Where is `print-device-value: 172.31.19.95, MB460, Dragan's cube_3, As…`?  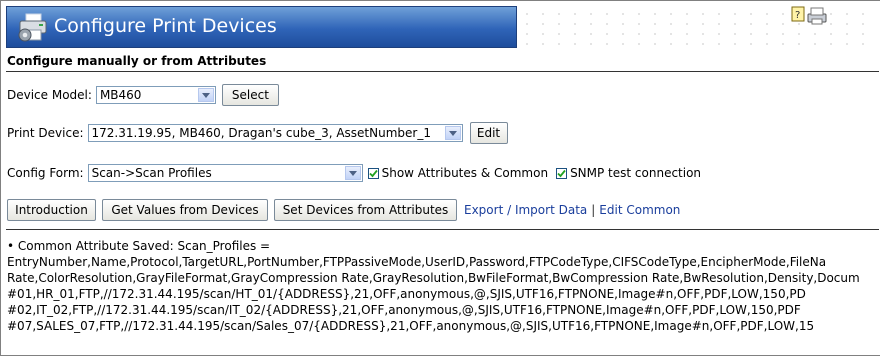
print-device-value: 172.31.19.95, MB460, Dragan's cube_3, As… is located at coordinates (261, 133).